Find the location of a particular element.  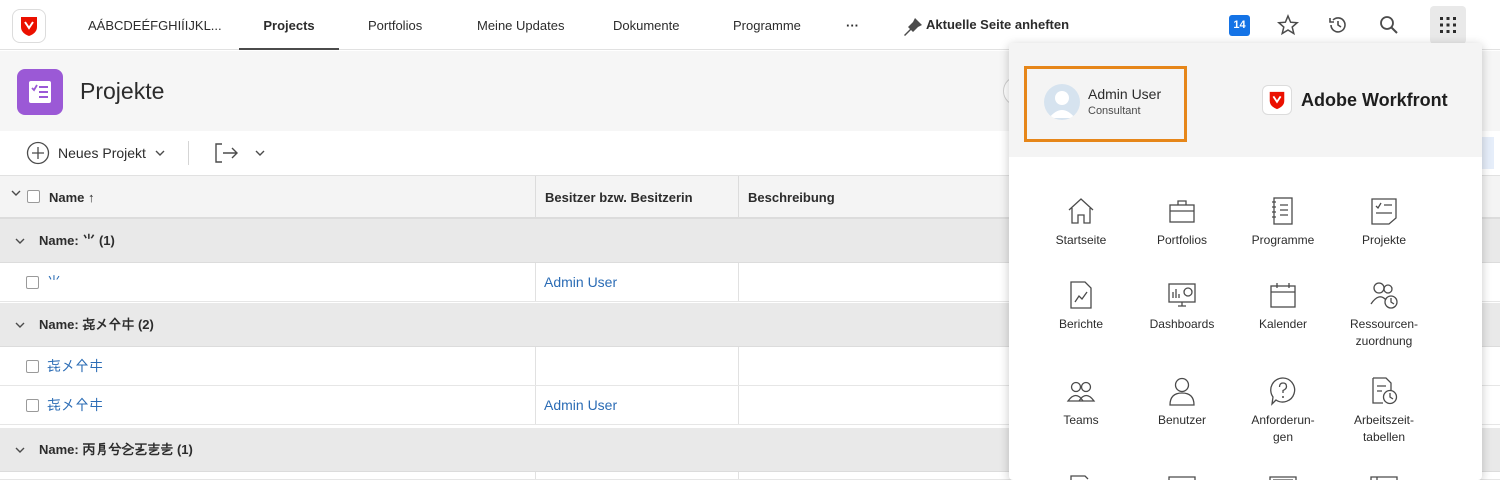

menu-item-label: Ressourcen- zuordnung is located at coordinates (1384, 332).